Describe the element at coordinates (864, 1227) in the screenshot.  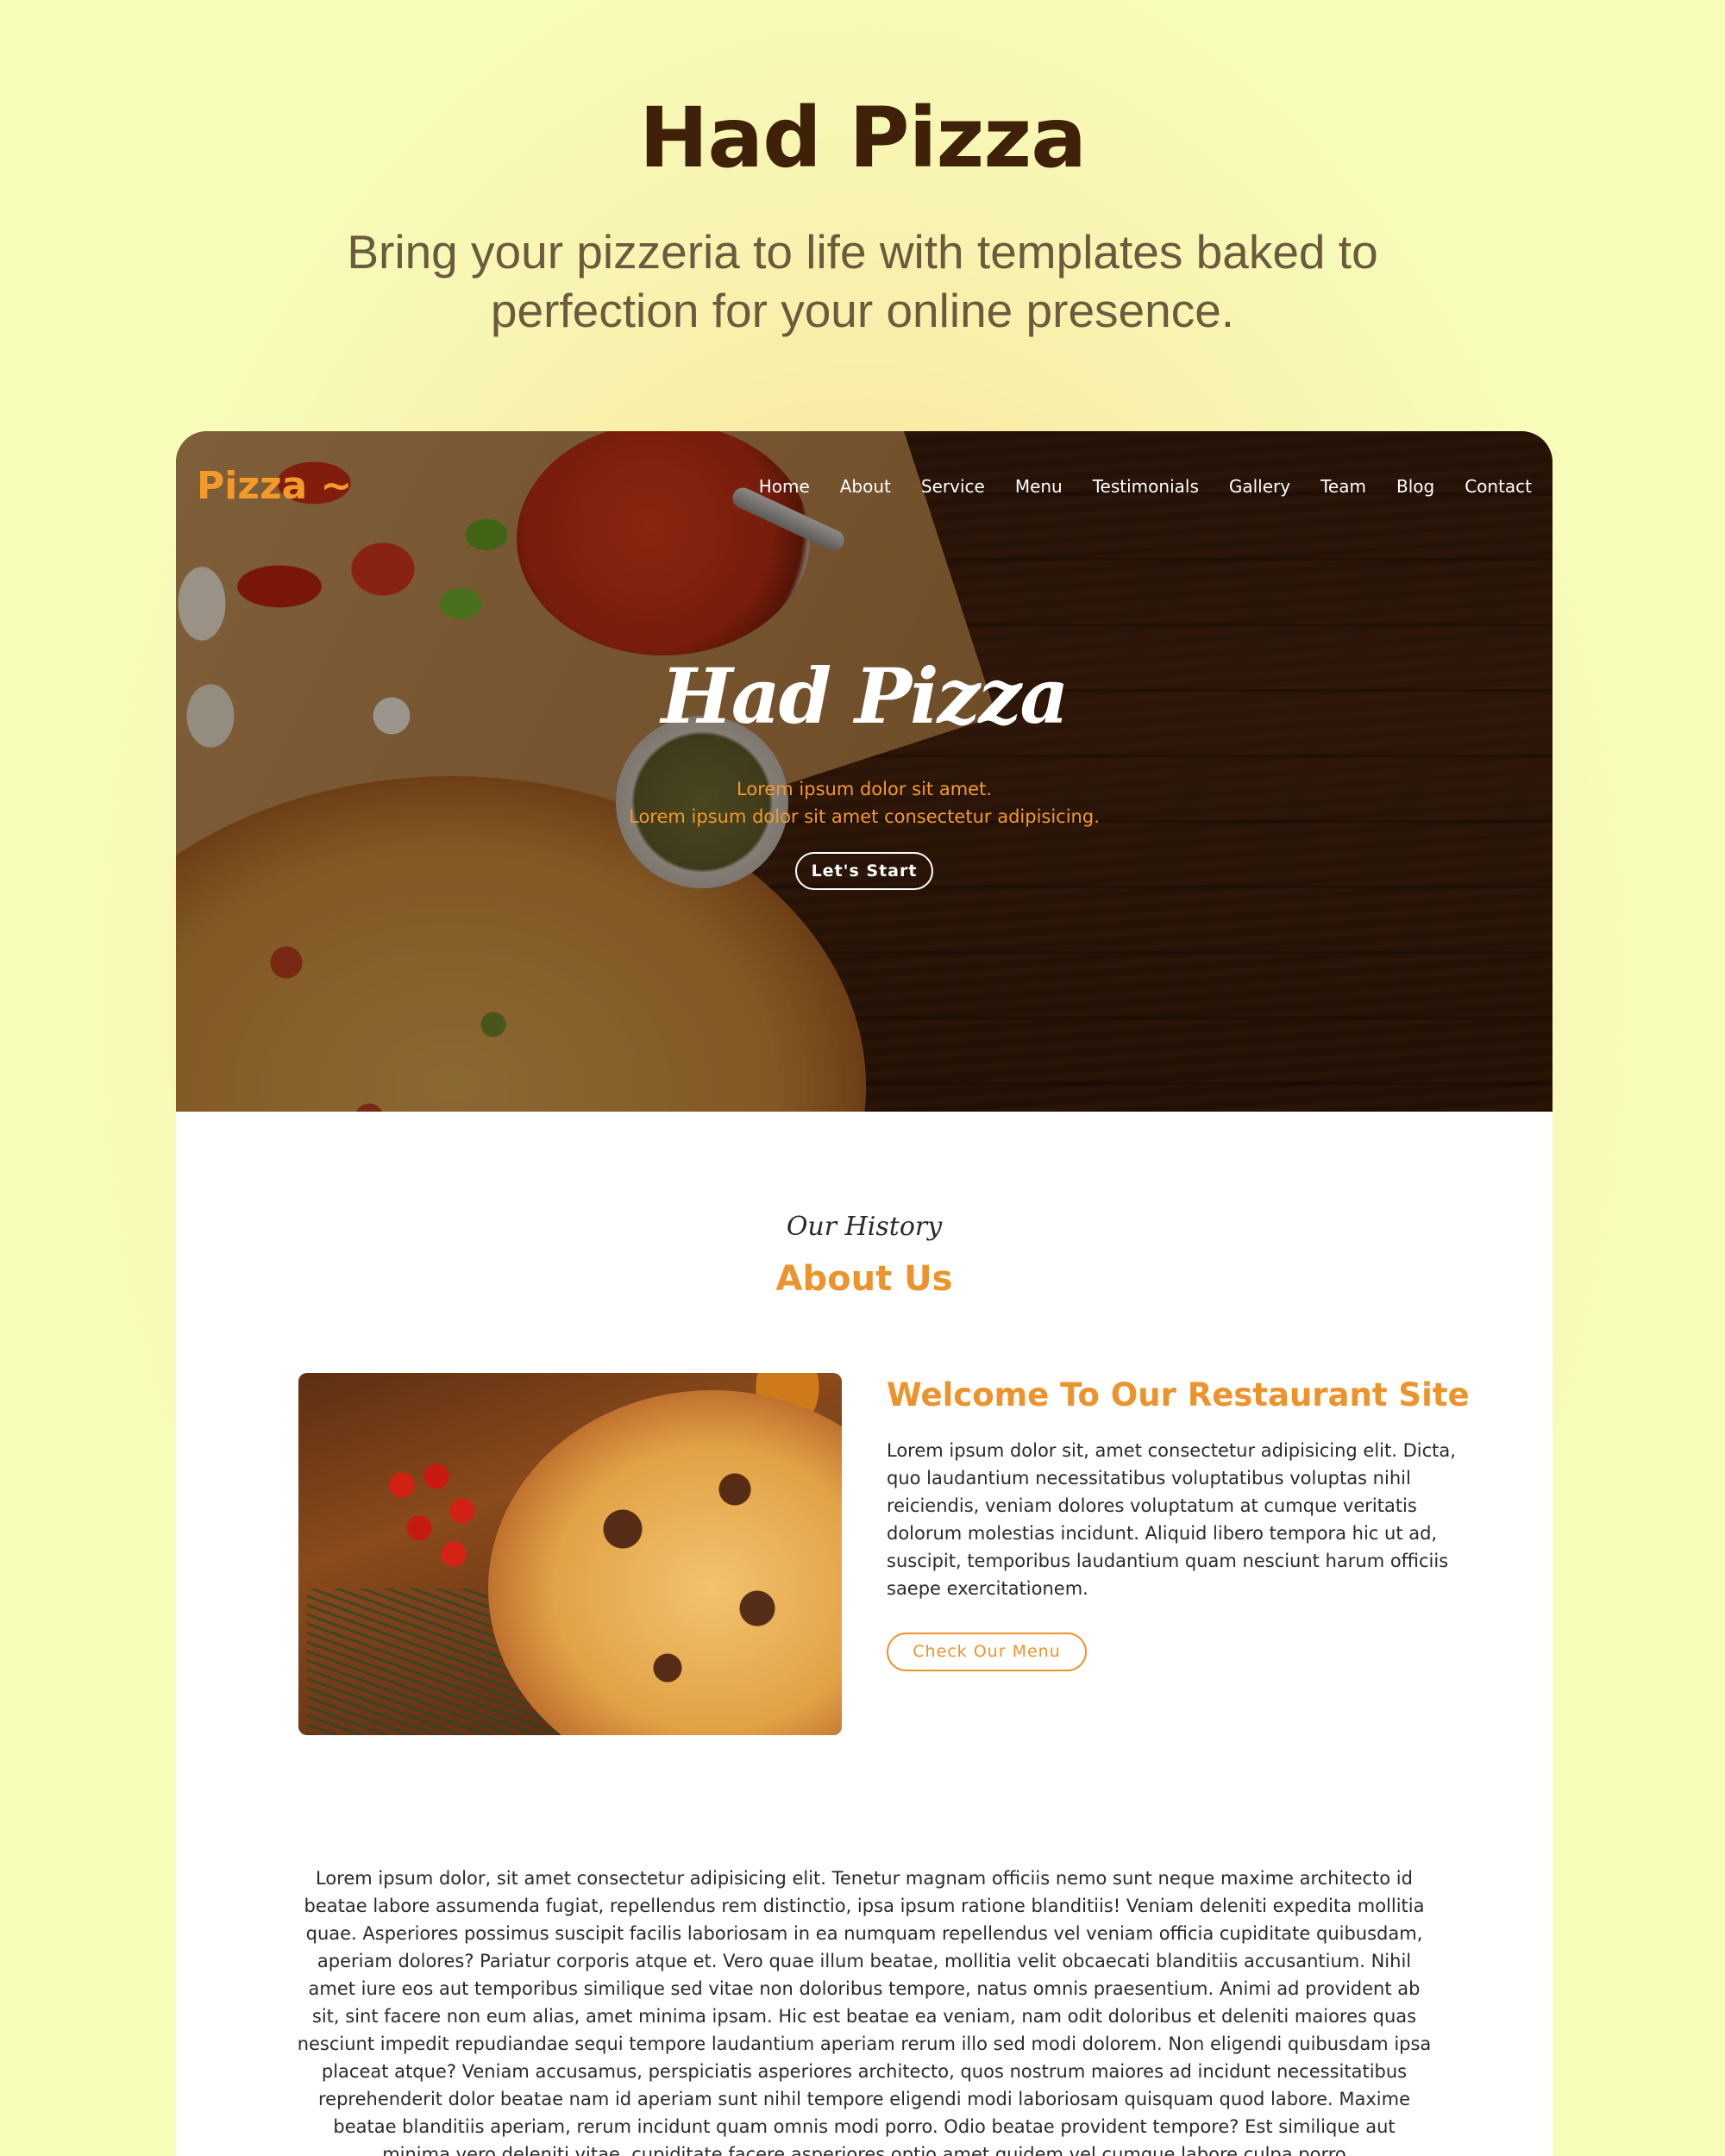
I see `about-kicker: Our History` at that location.